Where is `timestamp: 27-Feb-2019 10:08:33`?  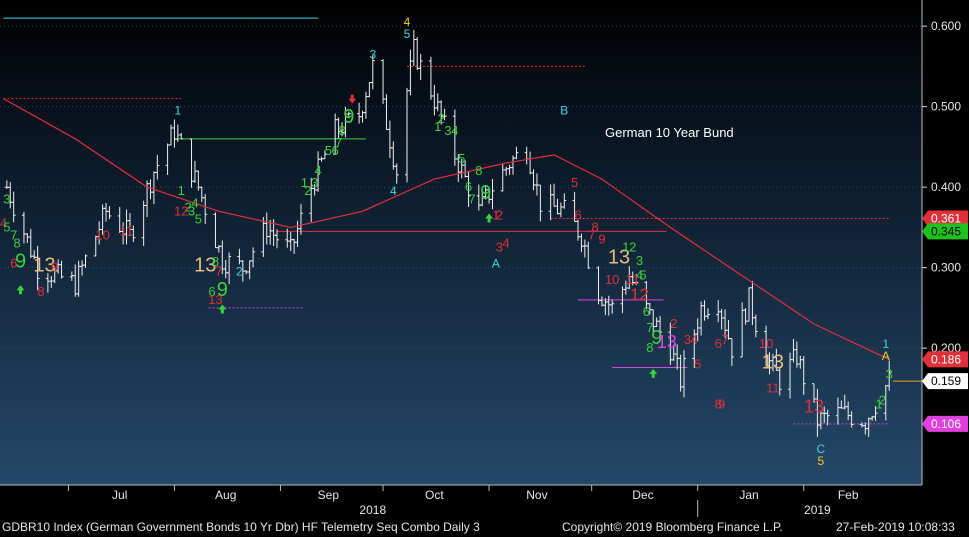 timestamp: 27-Feb-2019 10:08:33 is located at coordinates (895, 527).